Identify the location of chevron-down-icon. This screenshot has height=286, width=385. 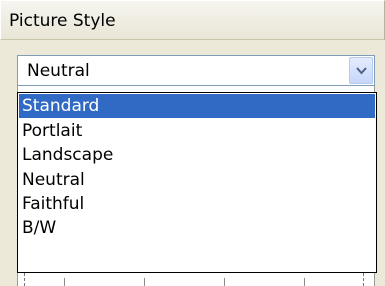
(361, 71).